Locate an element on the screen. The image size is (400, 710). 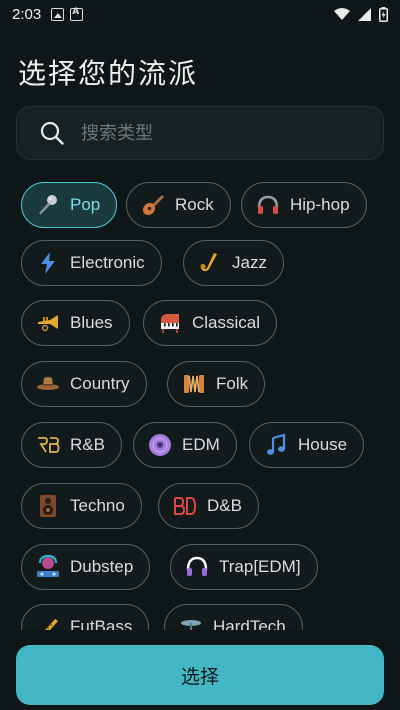
signal-icon is located at coordinates (364, 14).